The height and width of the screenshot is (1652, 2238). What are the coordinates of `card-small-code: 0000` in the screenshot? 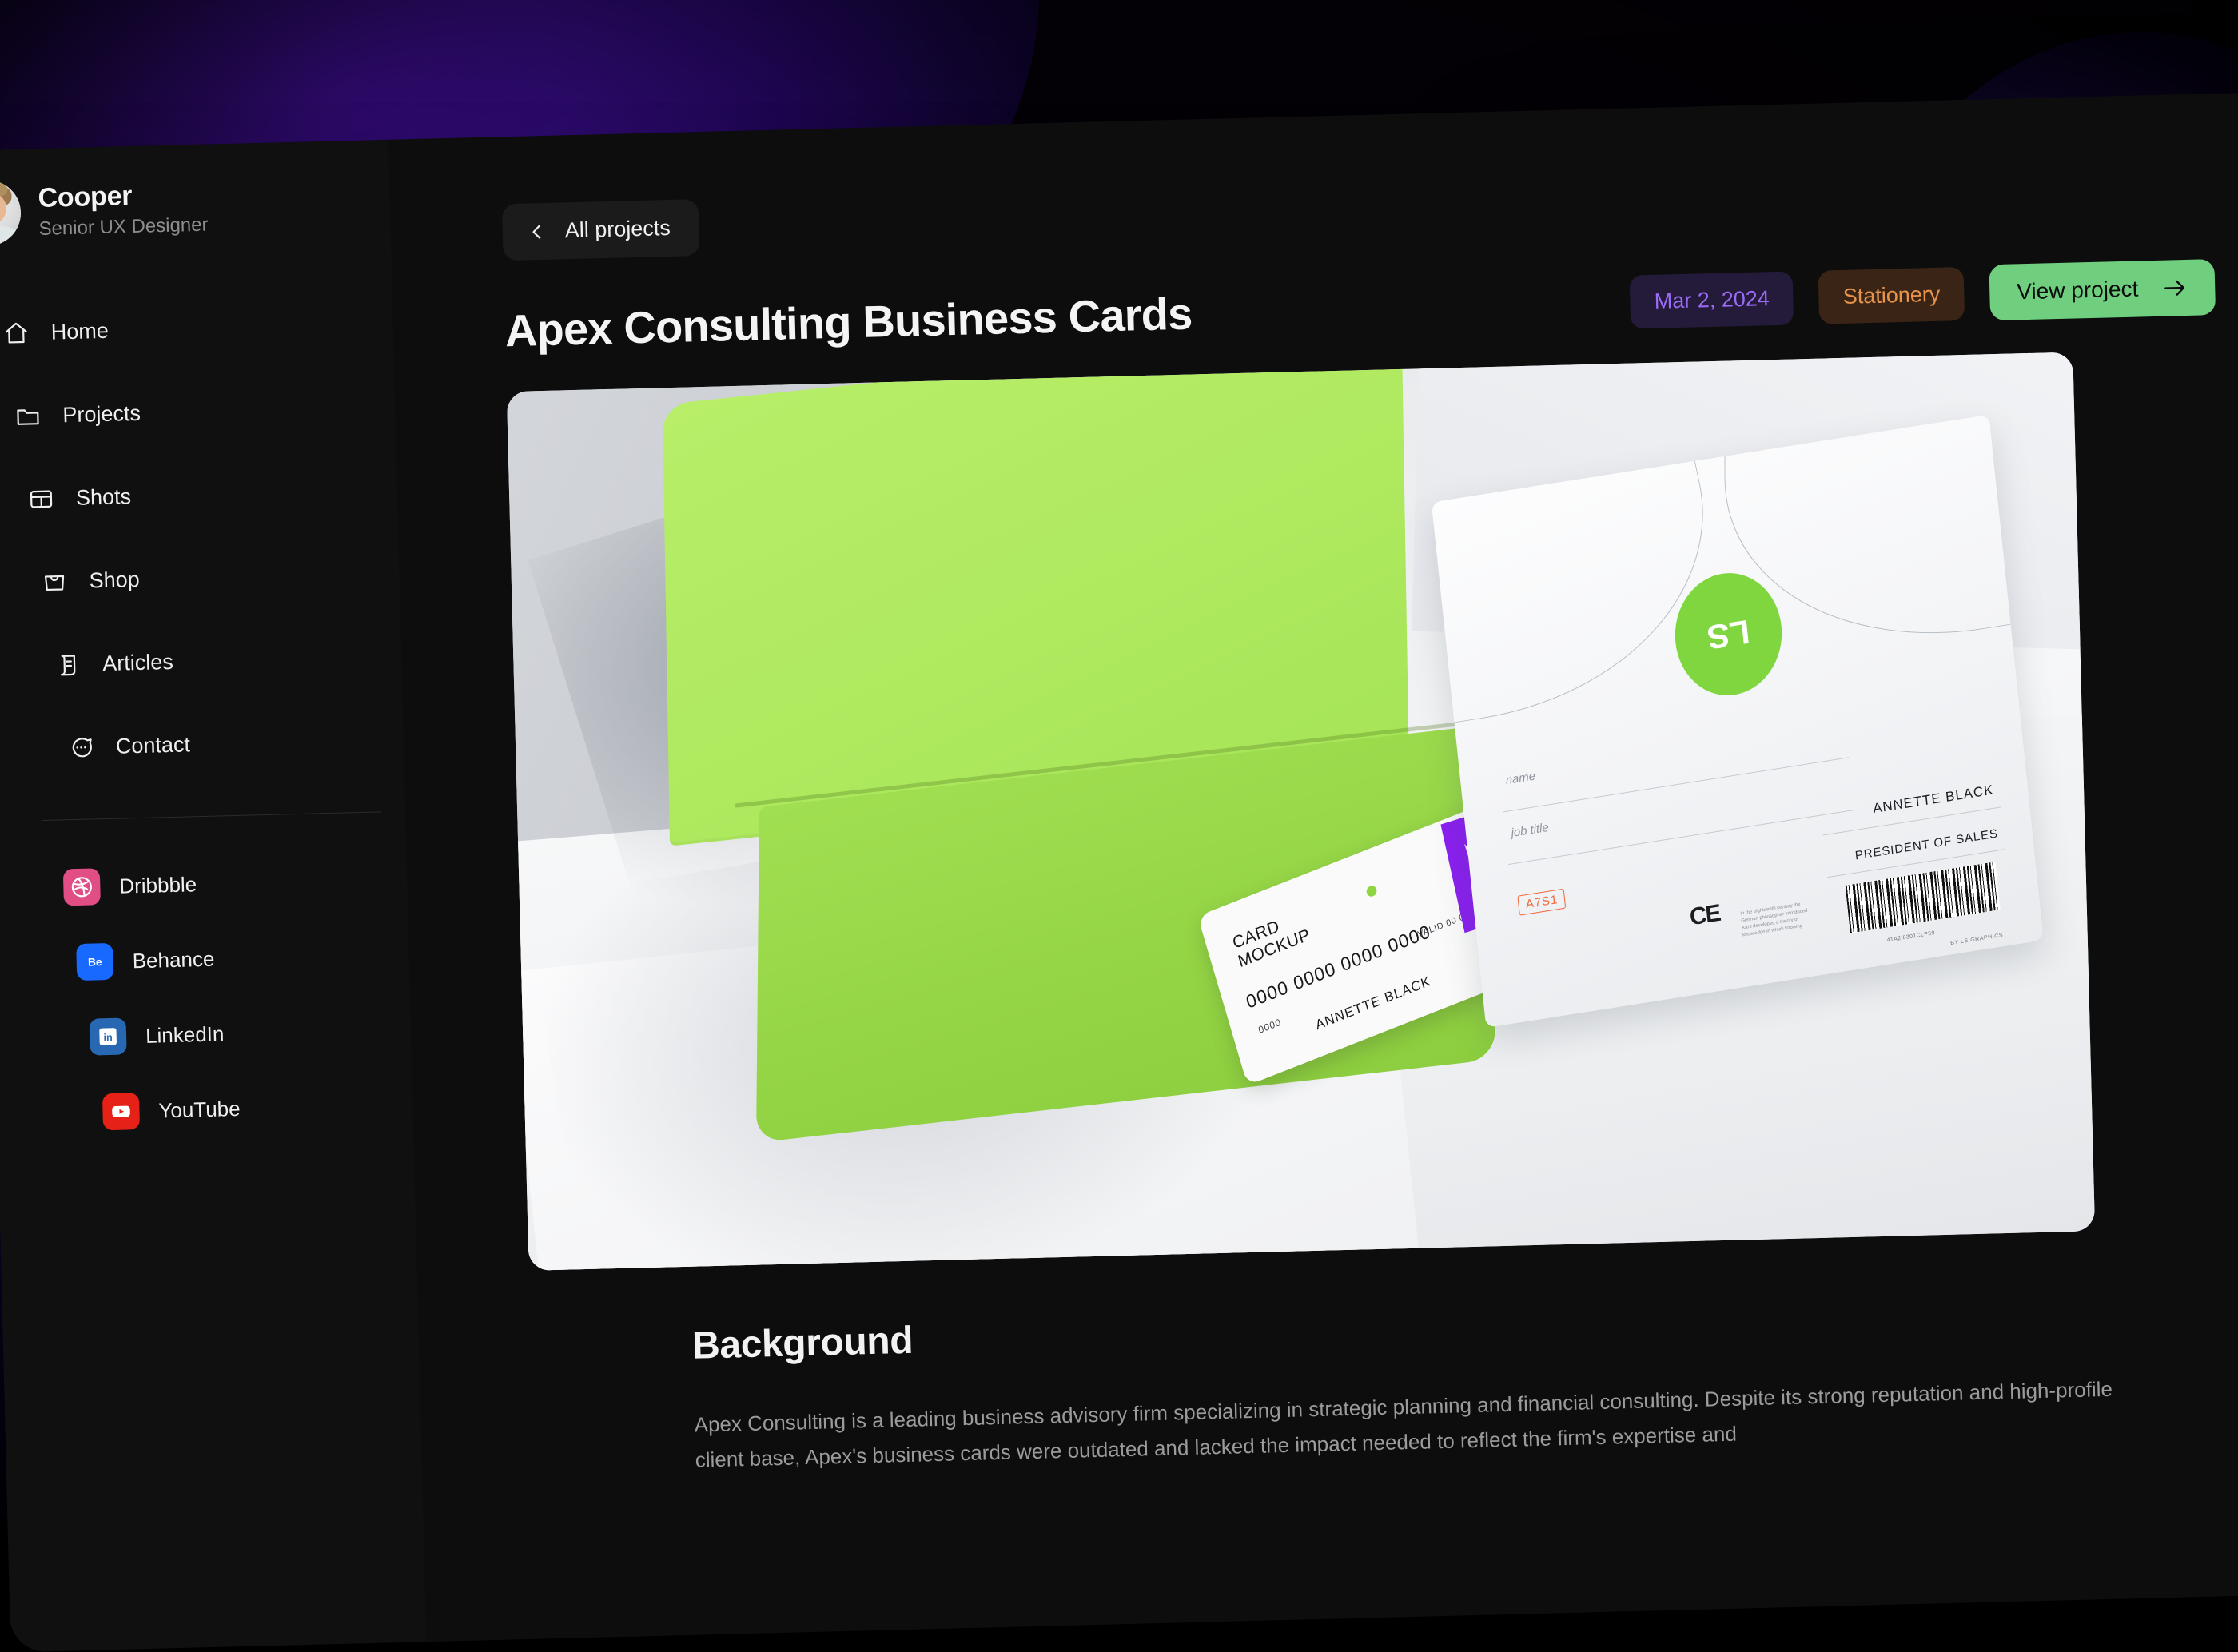 It's located at (1270, 1026).